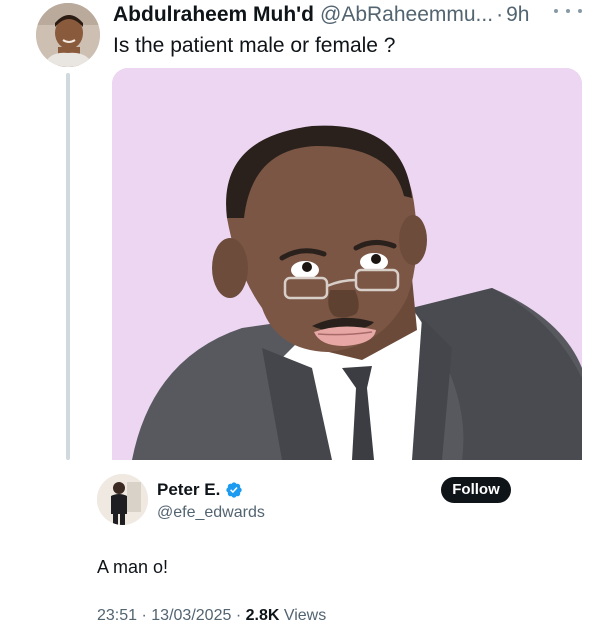 The image size is (601, 635). I want to click on author-display-name: Abdulraheem Muh'd, so click(213, 15).